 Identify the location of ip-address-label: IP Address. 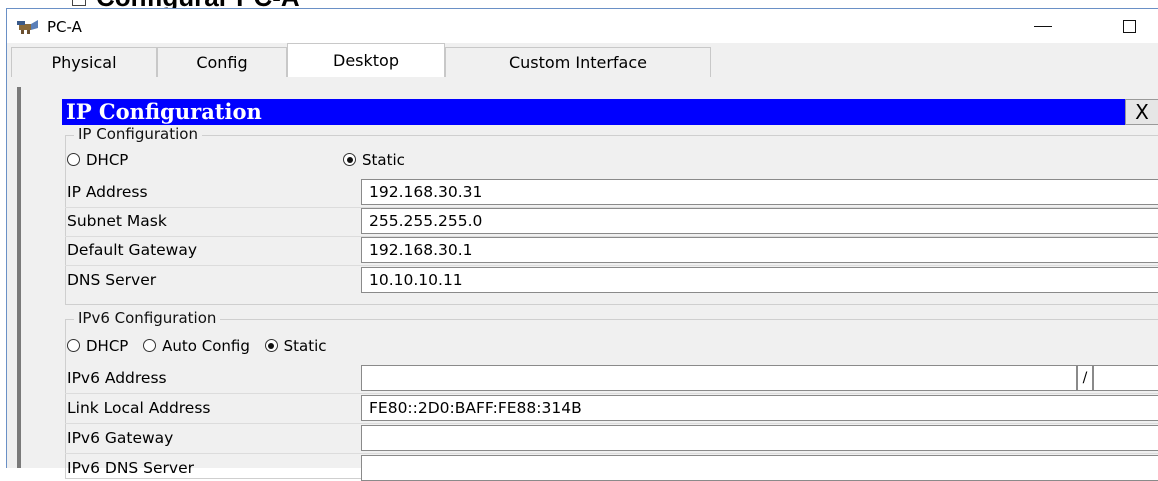
(107, 192).